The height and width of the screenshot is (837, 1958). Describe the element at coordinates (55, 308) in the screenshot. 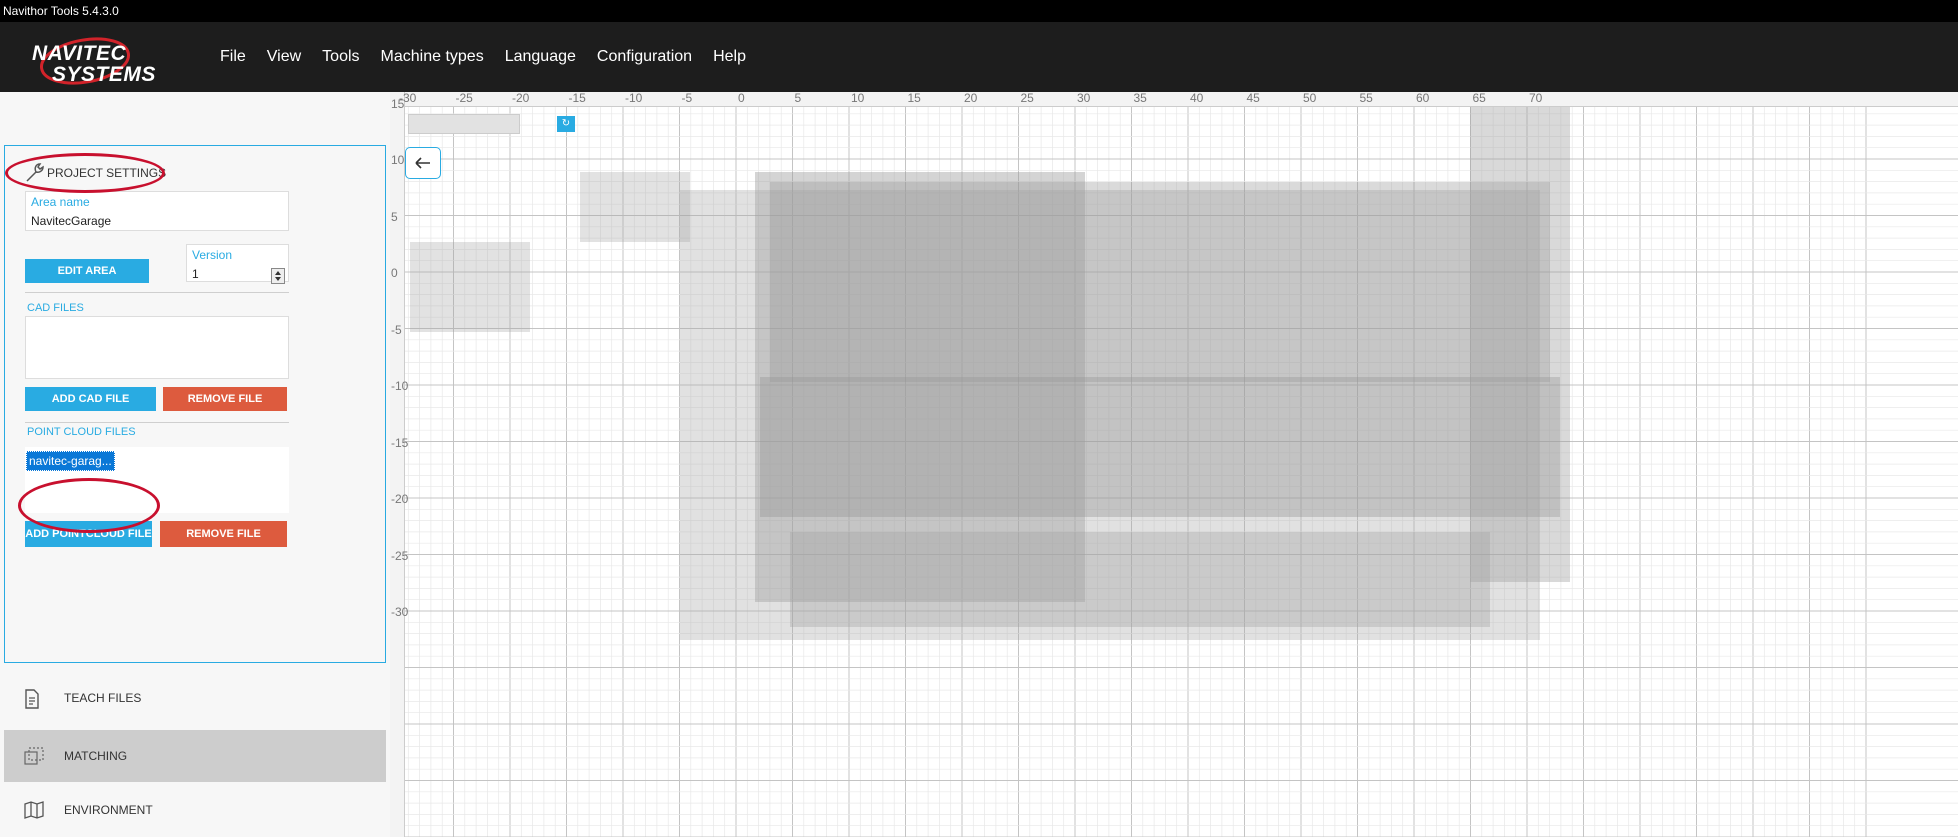

I see `cad-files-label: CAD FILES` at that location.